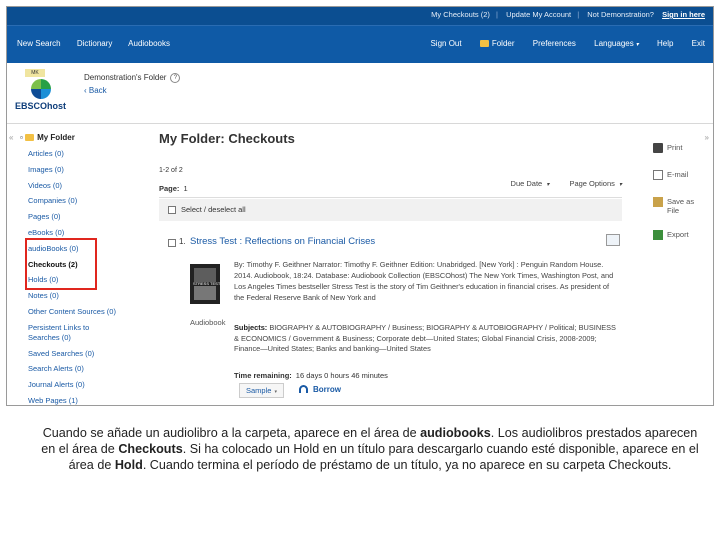 This screenshot has width=720, height=540. I want to click on cover-photo, so click(205, 275).